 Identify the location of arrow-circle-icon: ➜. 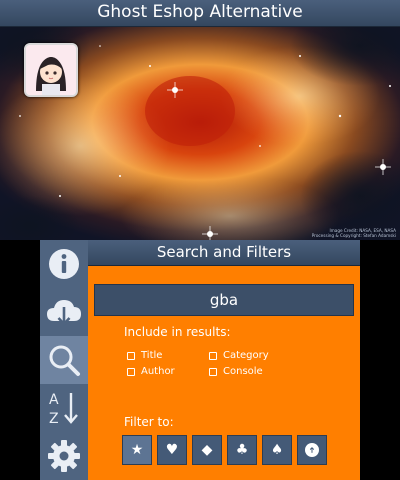
(312, 450).